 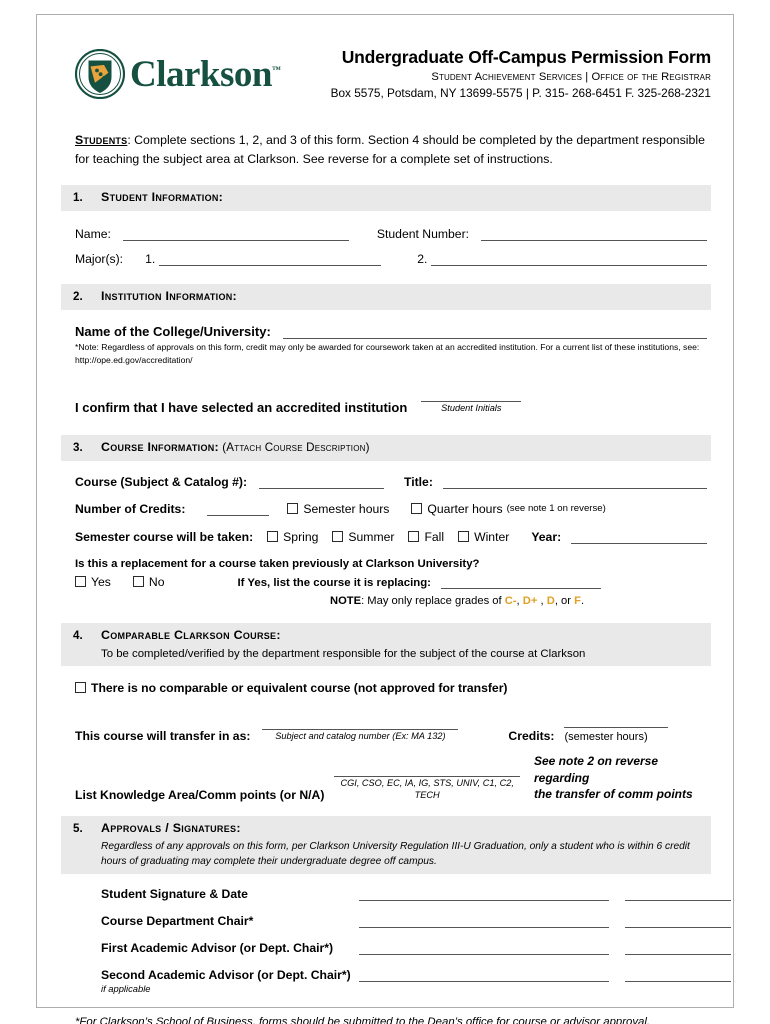 I want to click on yes-label: Yes, so click(x=101, y=581).